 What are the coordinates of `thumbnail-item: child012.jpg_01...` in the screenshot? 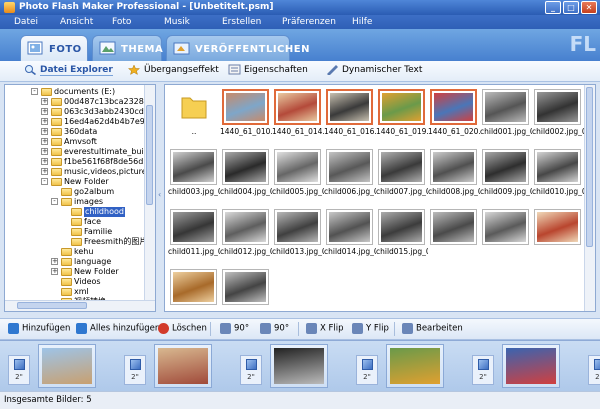 It's located at (246, 236).